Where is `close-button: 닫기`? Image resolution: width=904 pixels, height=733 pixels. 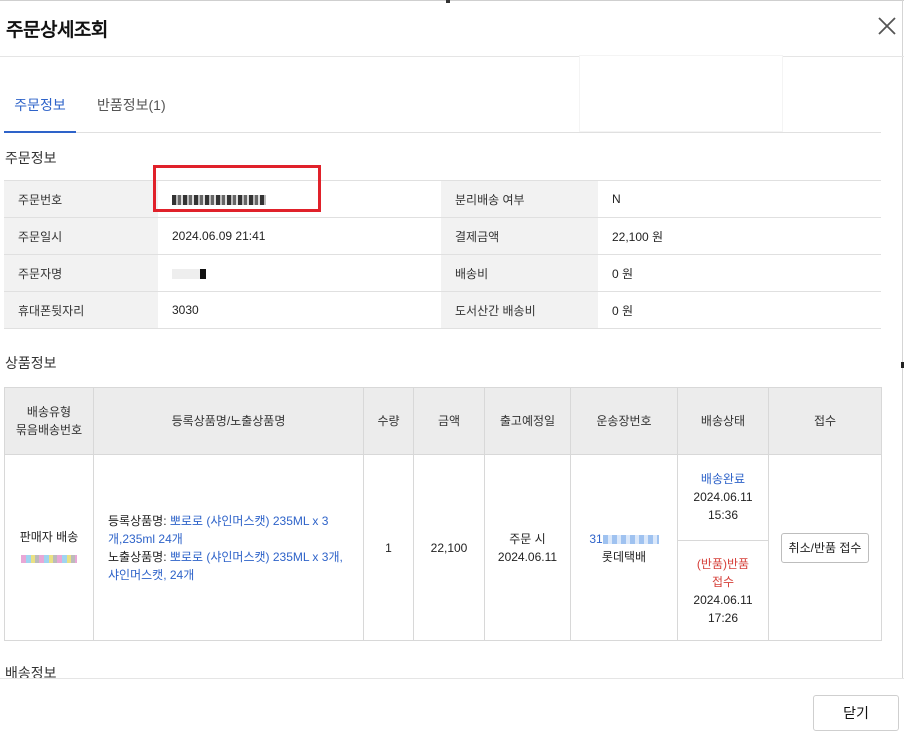
close-button: 닫기 is located at coordinates (856, 713).